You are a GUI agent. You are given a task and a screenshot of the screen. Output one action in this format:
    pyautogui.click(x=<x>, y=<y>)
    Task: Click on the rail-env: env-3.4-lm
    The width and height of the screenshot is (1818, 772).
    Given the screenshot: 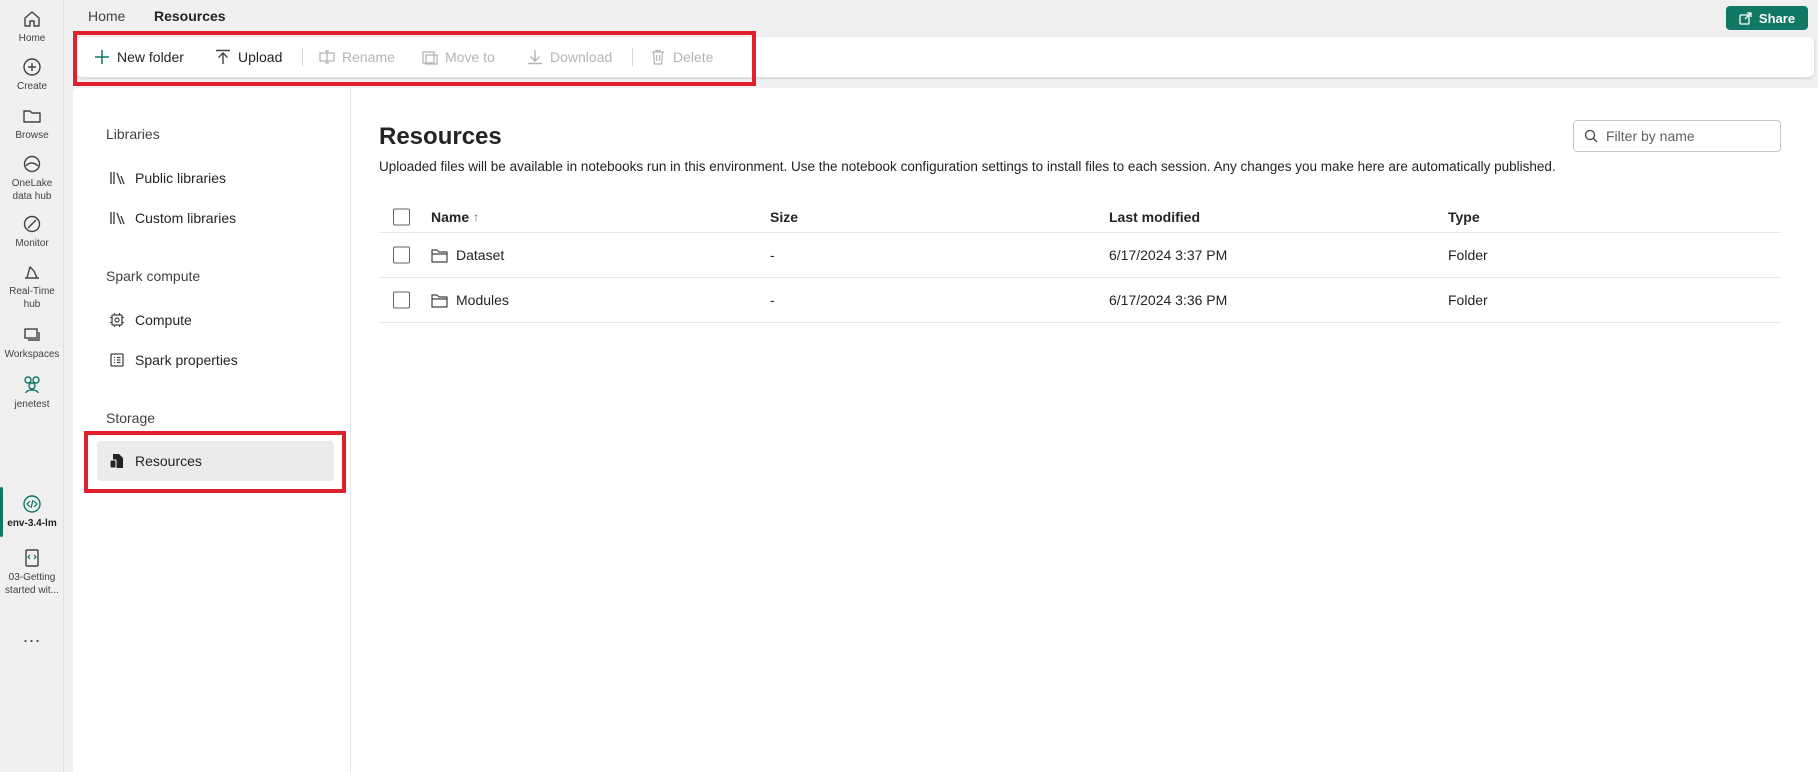 What is the action you would take?
    pyautogui.click(x=32, y=512)
    